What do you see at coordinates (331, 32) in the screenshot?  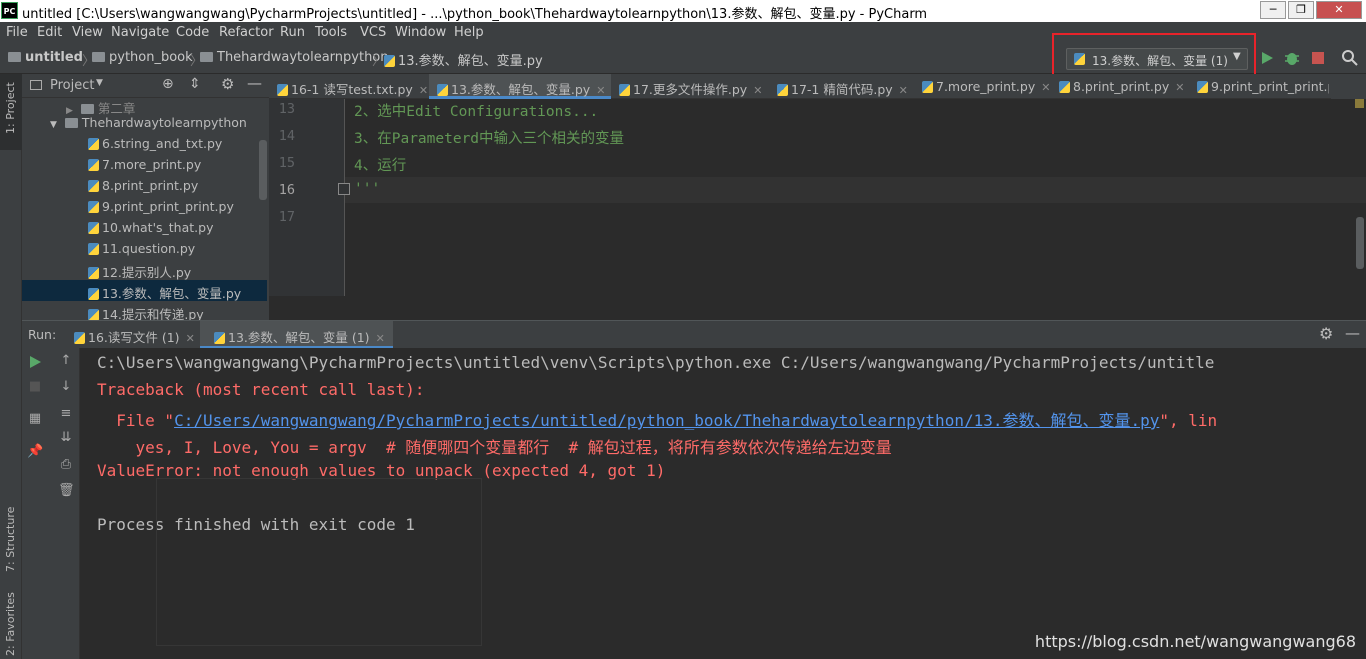 I see `menu-tools: Tools` at bounding box center [331, 32].